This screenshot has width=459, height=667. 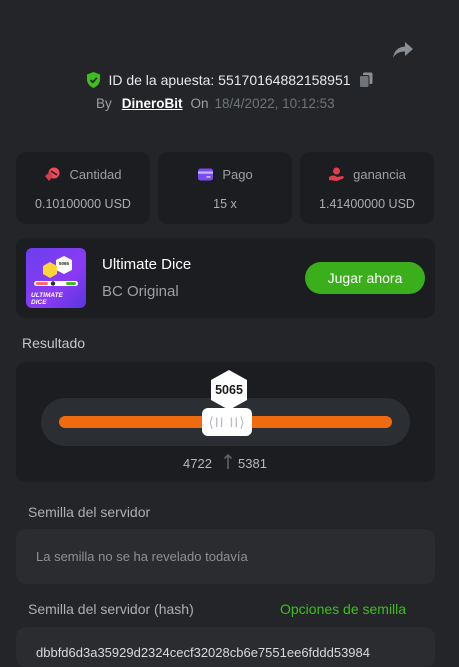 What do you see at coordinates (95, 174) in the screenshot?
I see `amount-label: Cantidad` at bounding box center [95, 174].